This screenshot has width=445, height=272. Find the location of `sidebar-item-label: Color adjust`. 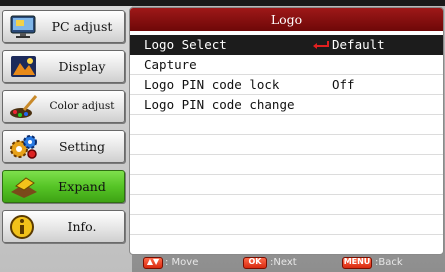

sidebar-item-label: Color adjust is located at coordinates (82, 106).